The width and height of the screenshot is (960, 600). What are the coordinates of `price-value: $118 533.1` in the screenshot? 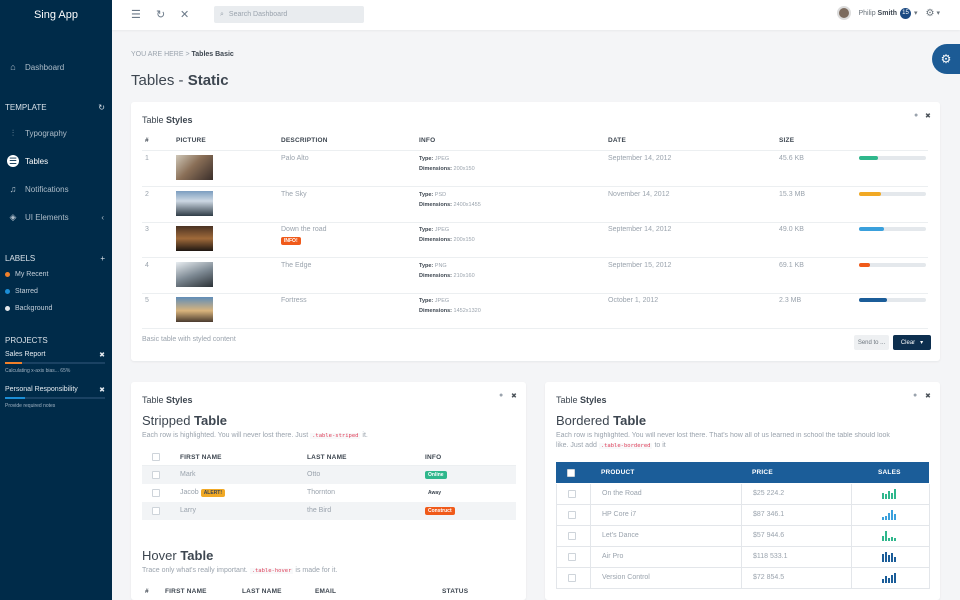 It's located at (770, 556).